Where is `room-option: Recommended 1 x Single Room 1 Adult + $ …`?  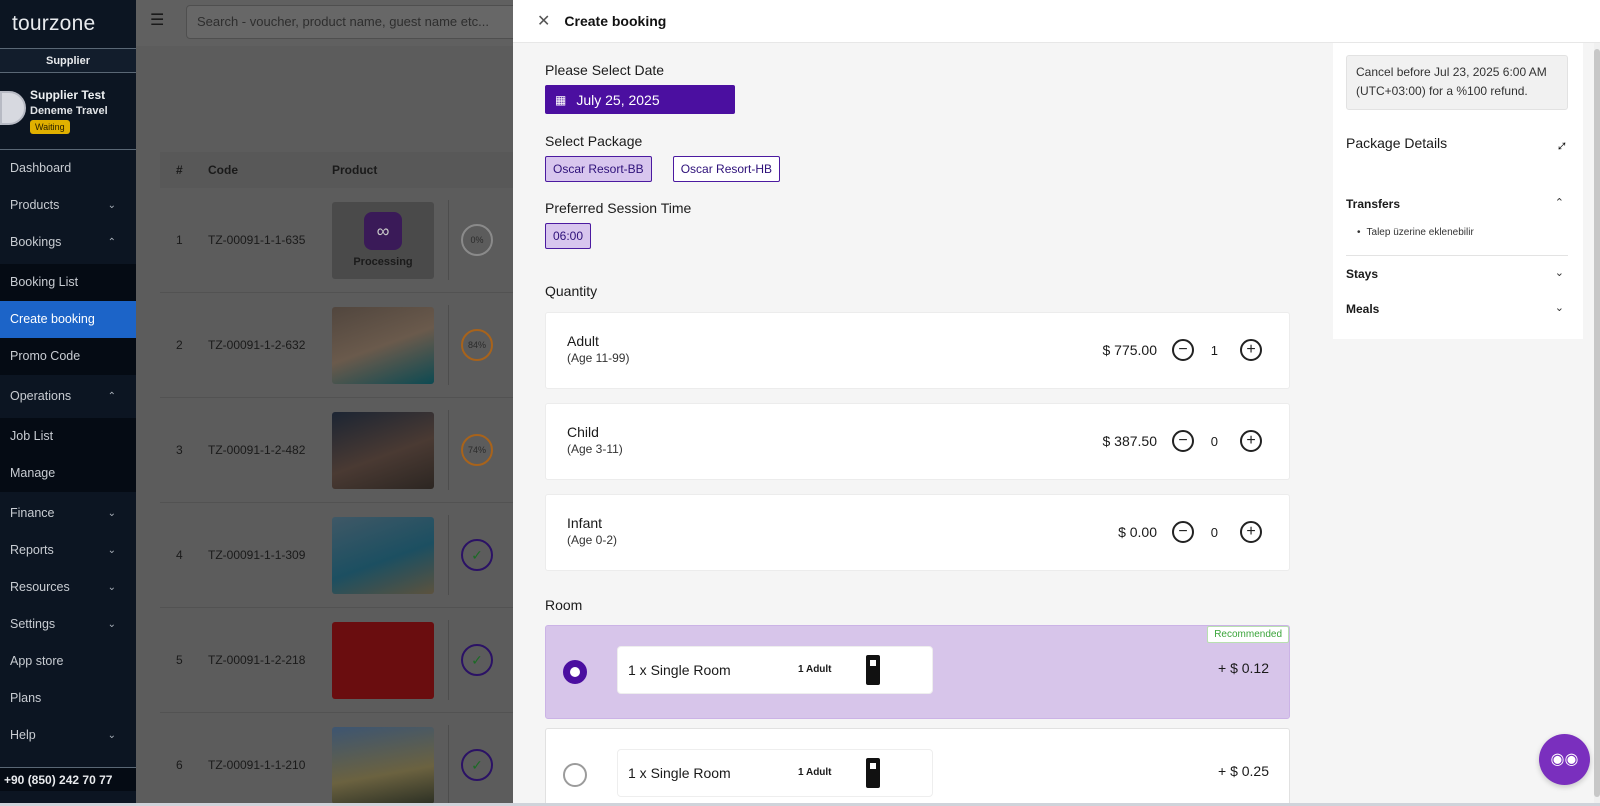 room-option: Recommended 1 x Single Room 1 Adult + $ … is located at coordinates (917, 672).